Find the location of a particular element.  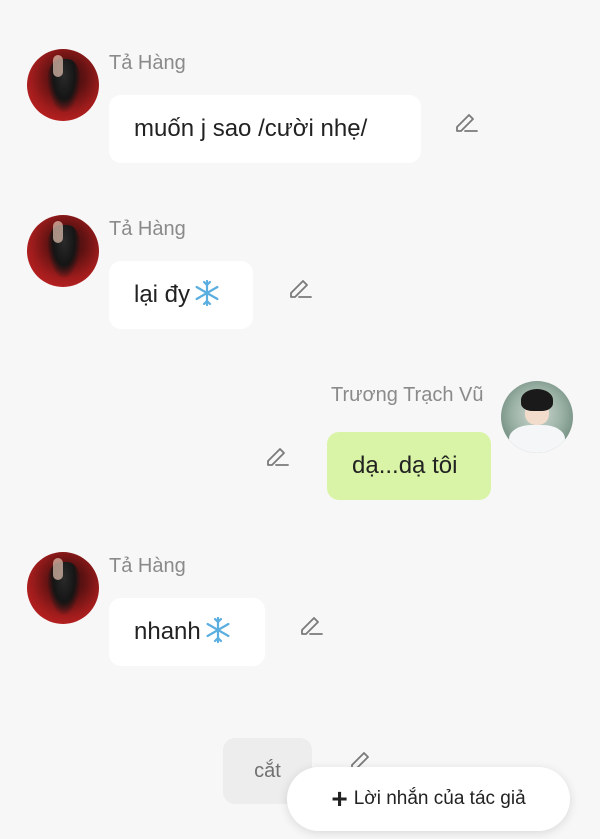

avatar-hair is located at coordinates (537, 400).